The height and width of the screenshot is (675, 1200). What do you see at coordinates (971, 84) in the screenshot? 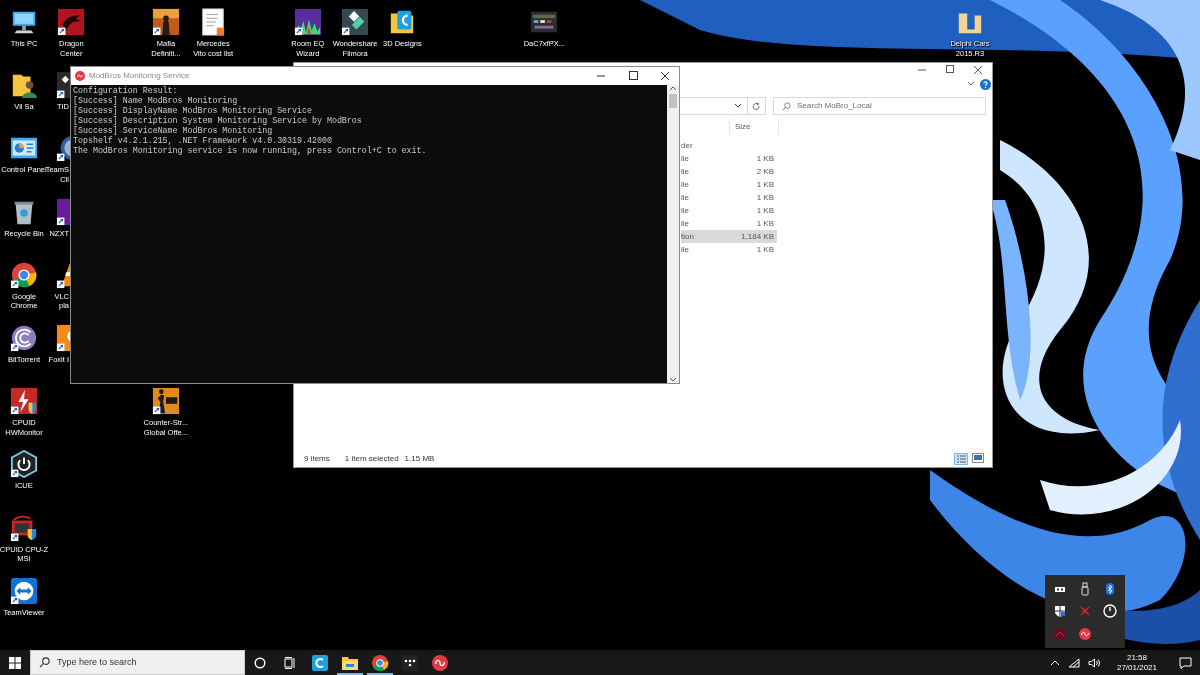
I see `chevron-down-icon` at bounding box center [971, 84].